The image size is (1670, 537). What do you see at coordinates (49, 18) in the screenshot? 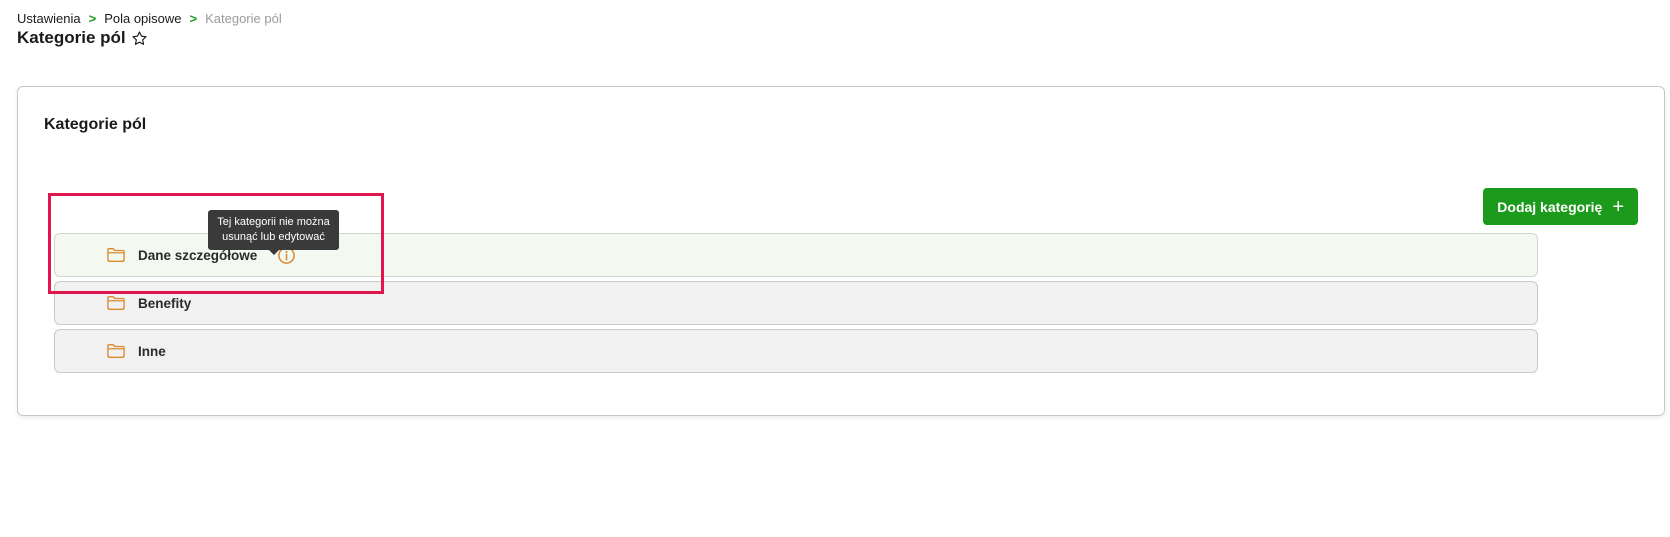
I see `breadcrumb-item-settings: Ustawienia` at bounding box center [49, 18].